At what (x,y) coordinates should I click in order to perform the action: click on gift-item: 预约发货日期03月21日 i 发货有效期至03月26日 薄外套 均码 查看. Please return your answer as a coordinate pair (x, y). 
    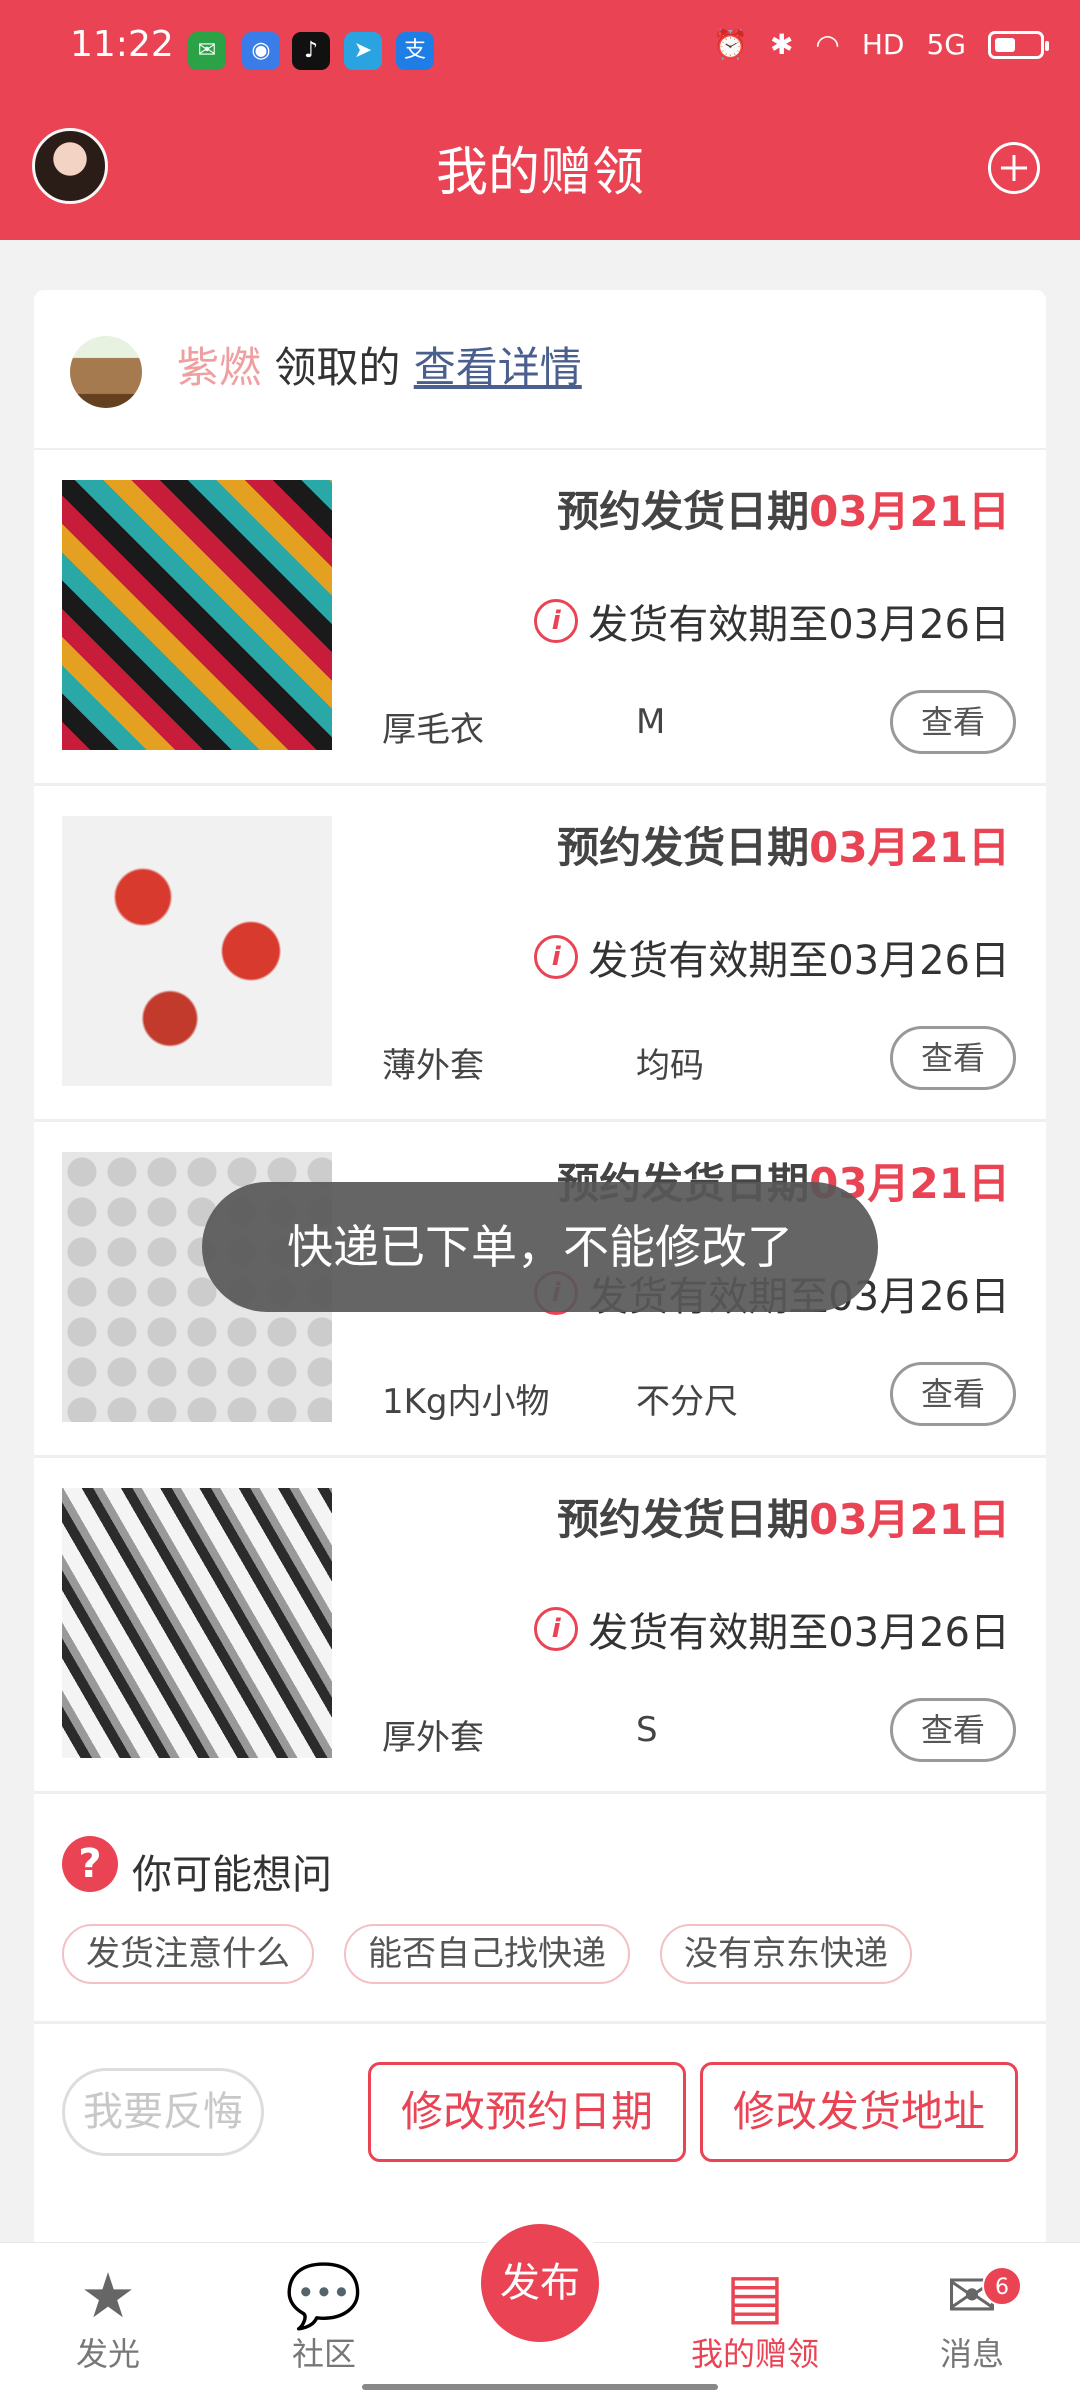
    Looking at the image, I should click on (540, 954).